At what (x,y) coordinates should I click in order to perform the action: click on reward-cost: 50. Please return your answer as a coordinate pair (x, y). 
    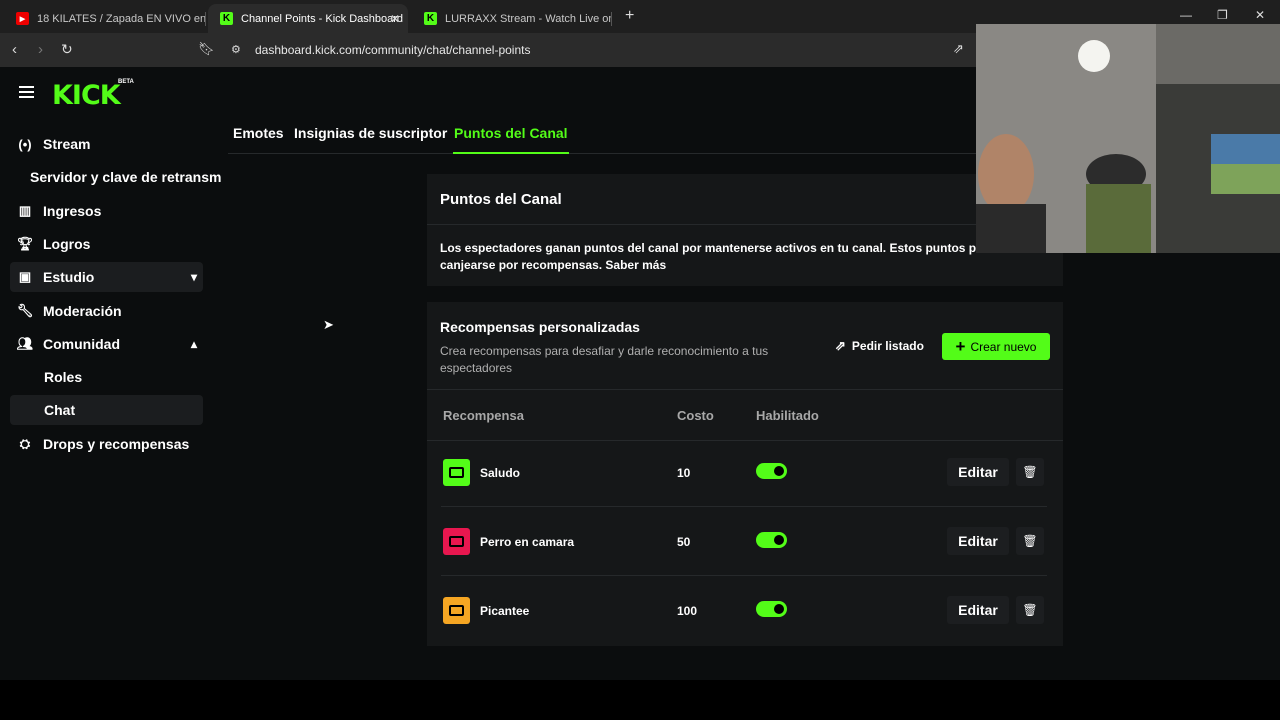
    Looking at the image, I should click on (684, 542).